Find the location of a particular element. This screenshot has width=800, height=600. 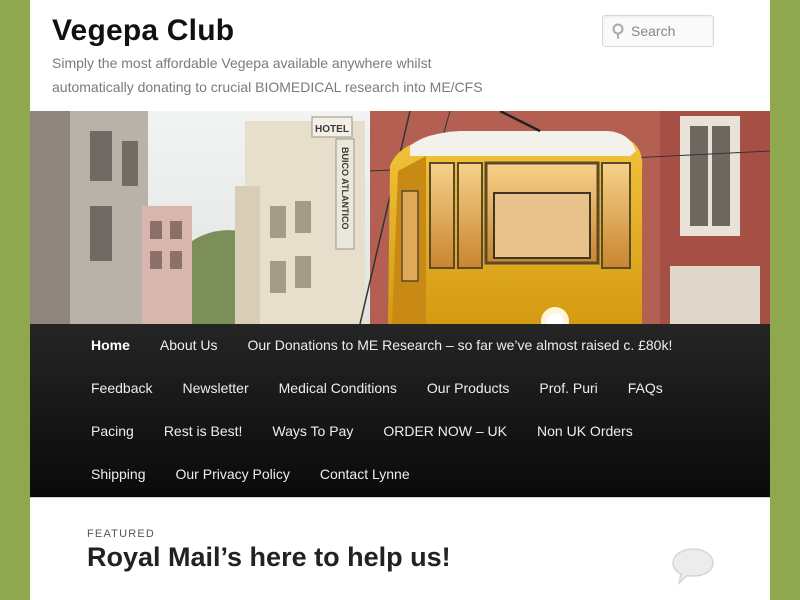

search-icon is located at coordinates (618, 31).